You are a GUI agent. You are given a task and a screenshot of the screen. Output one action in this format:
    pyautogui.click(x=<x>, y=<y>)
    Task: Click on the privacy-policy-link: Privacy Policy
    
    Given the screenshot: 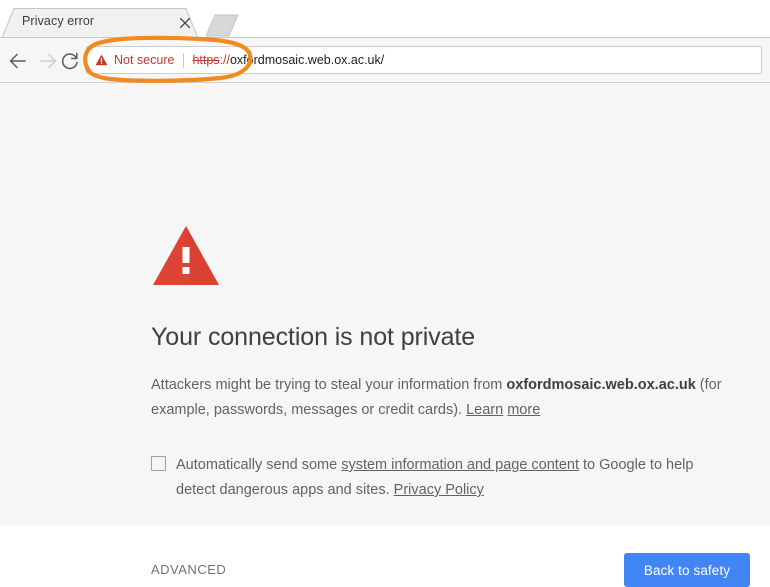 What is the action you would take?
    pyautogui.click(x=439, y=490)
    